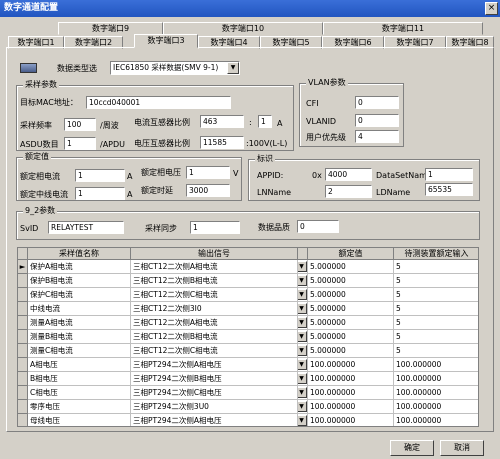  I want to click on table-row: 保护B相电流 三相CT12二次侧B相电流 ▼ 5.000000 5, so click(248, 281).